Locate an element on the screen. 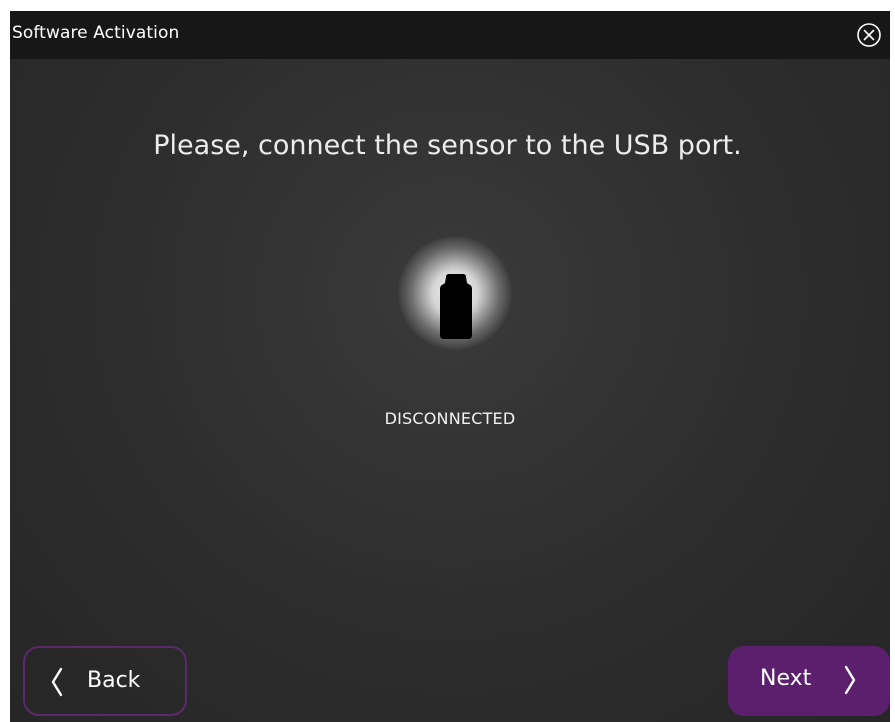 The width and height of the screenshot is (895, 722). window-title: Software Activation is located at coordinates (96, 33).